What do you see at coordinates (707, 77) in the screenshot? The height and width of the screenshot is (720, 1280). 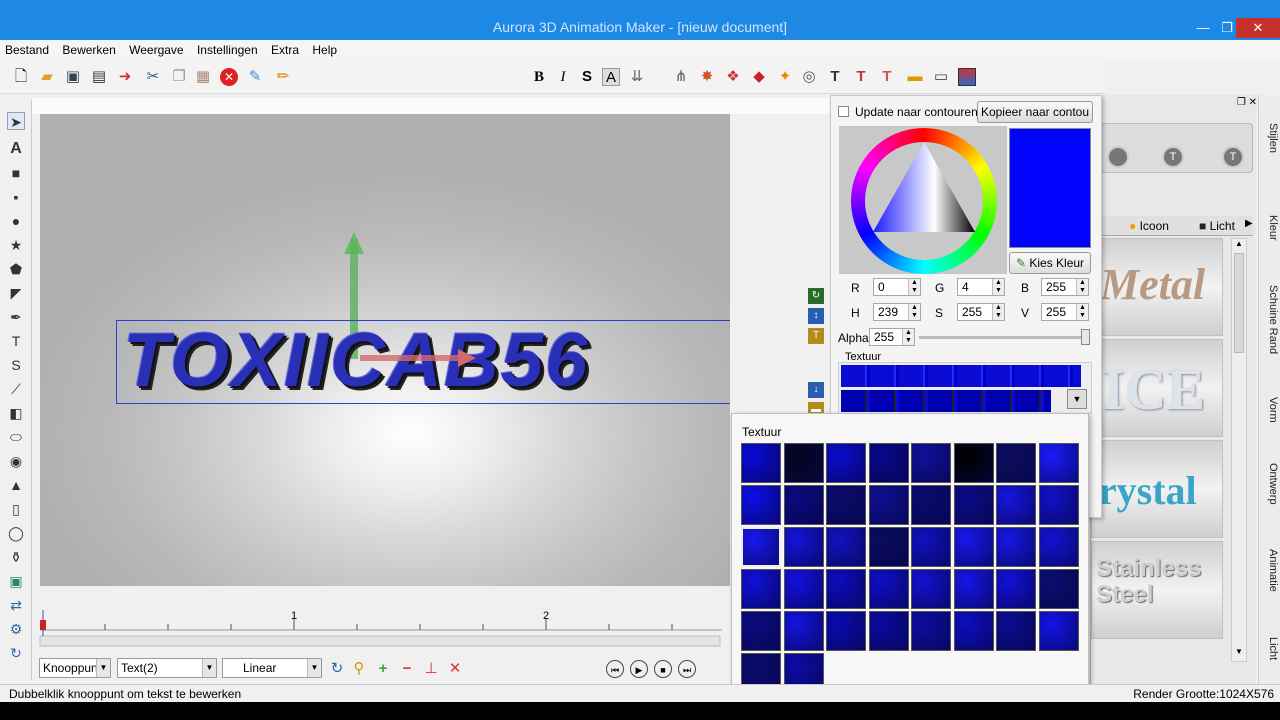 I see `explode-icon: ✸` at bounding box center [707, 77].